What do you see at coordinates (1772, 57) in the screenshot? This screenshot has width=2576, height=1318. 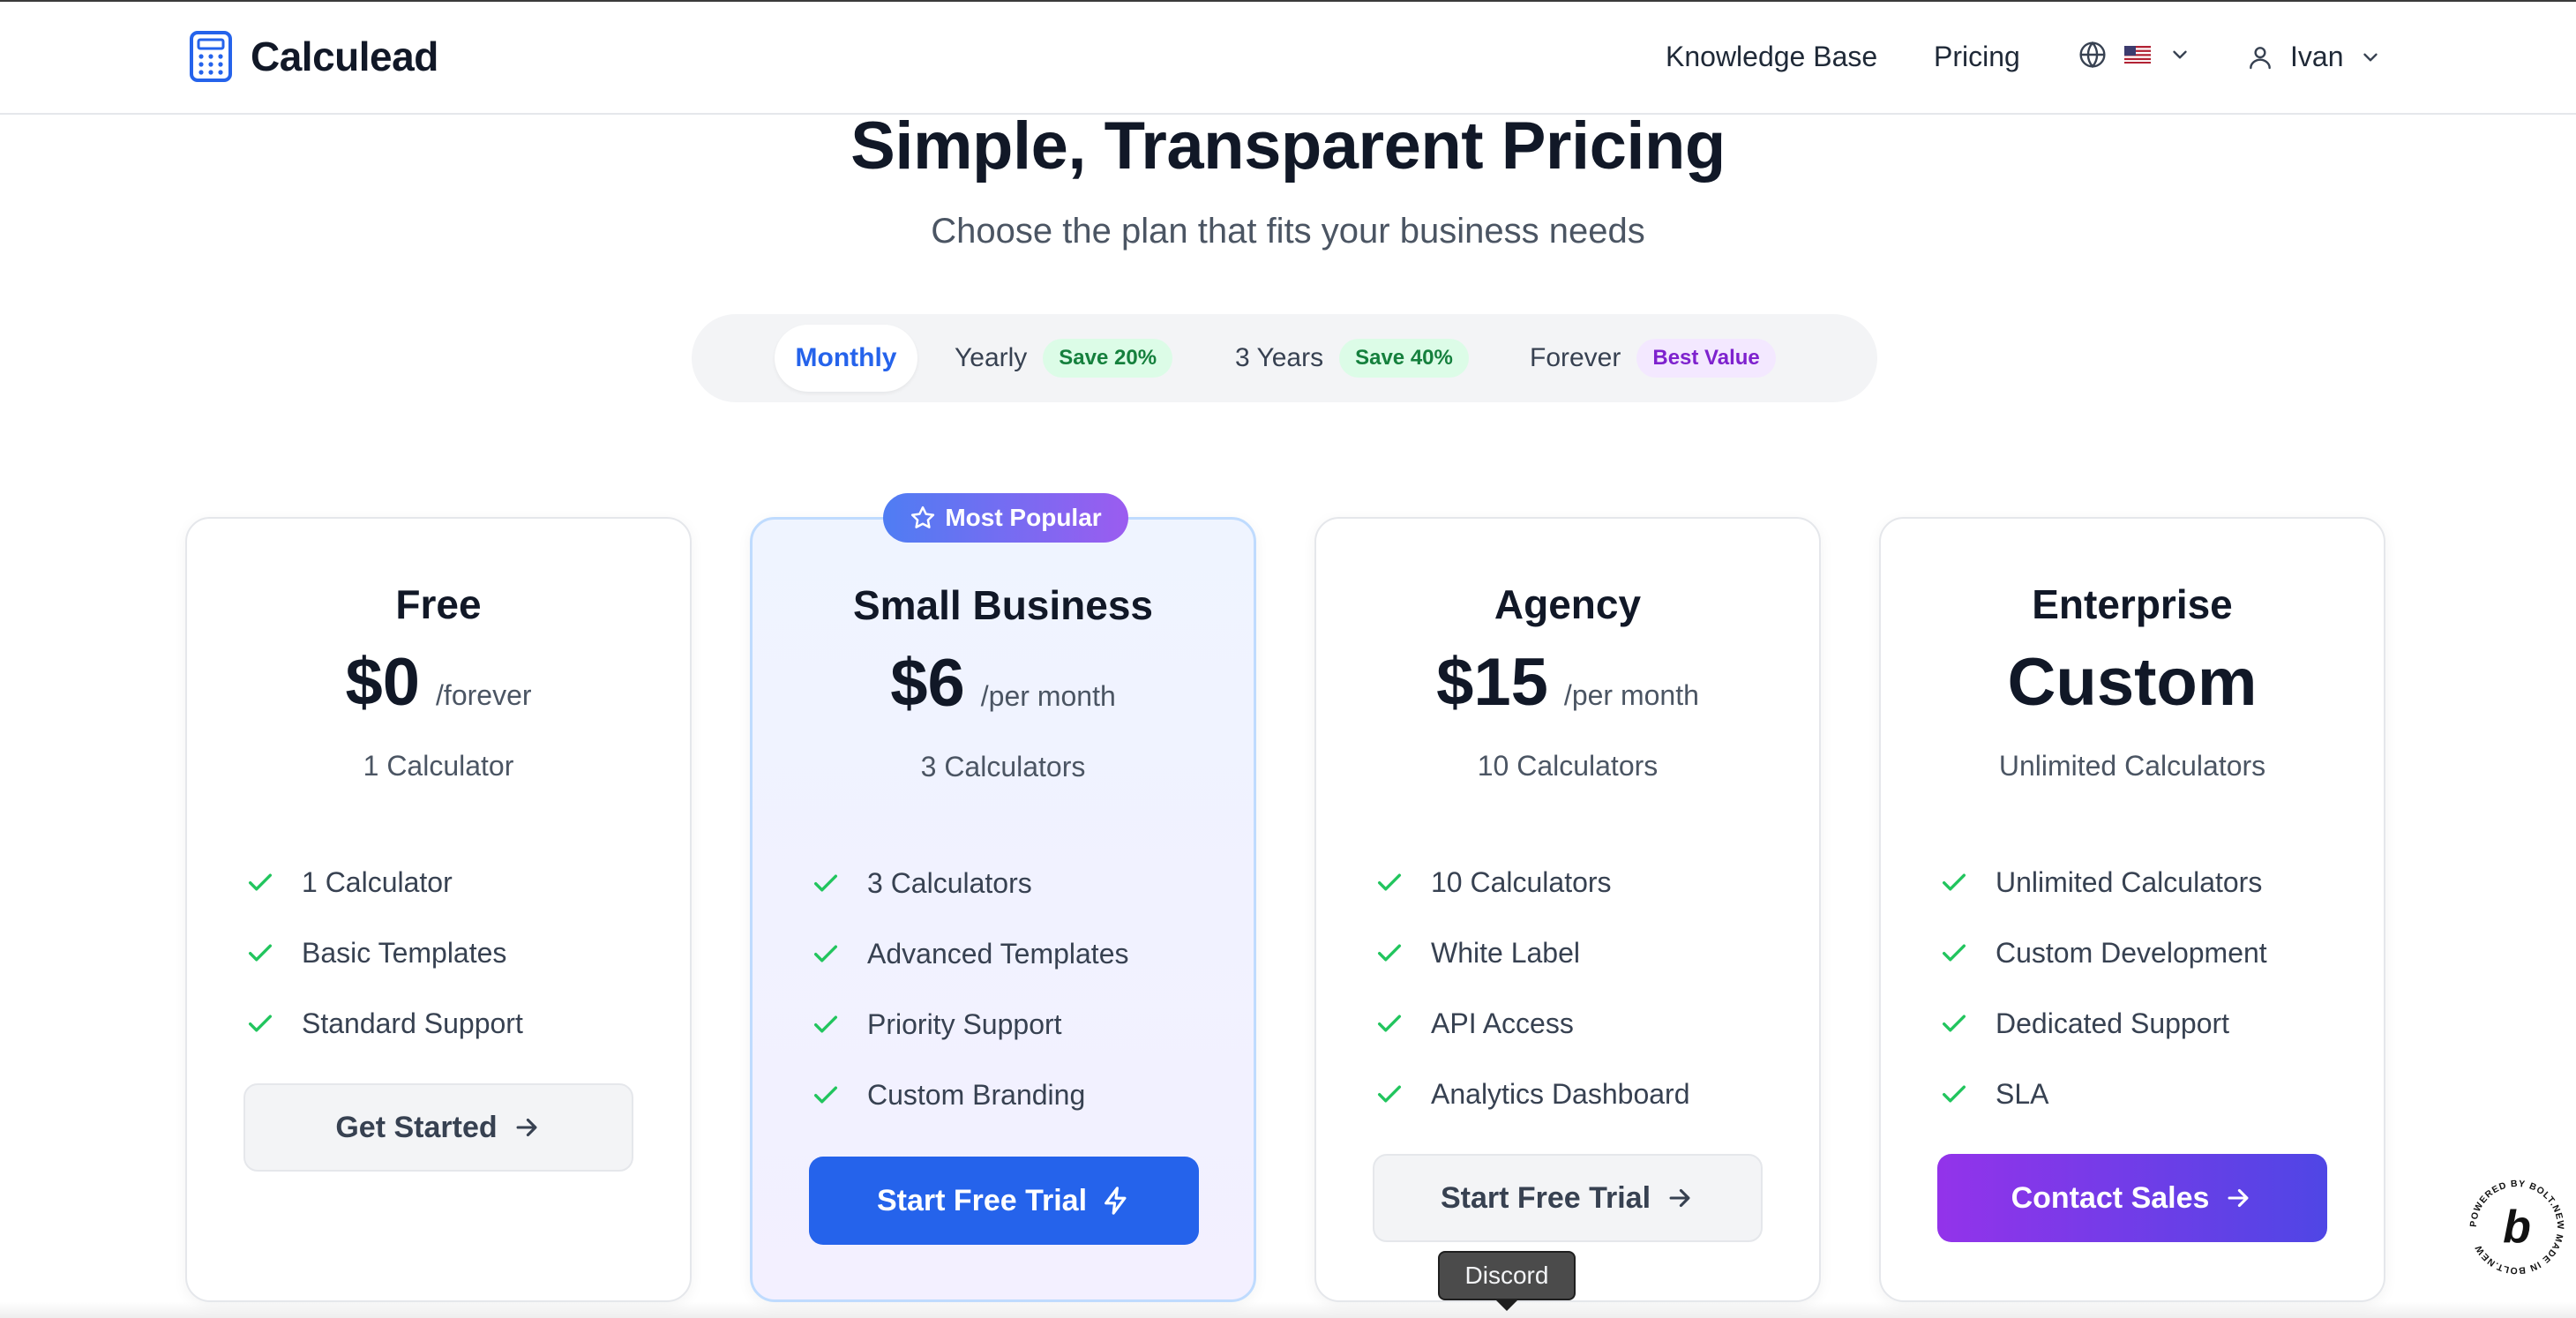 I see `nav-knowledge-base: Knowledge Base` at bounding box center [1772, 57].